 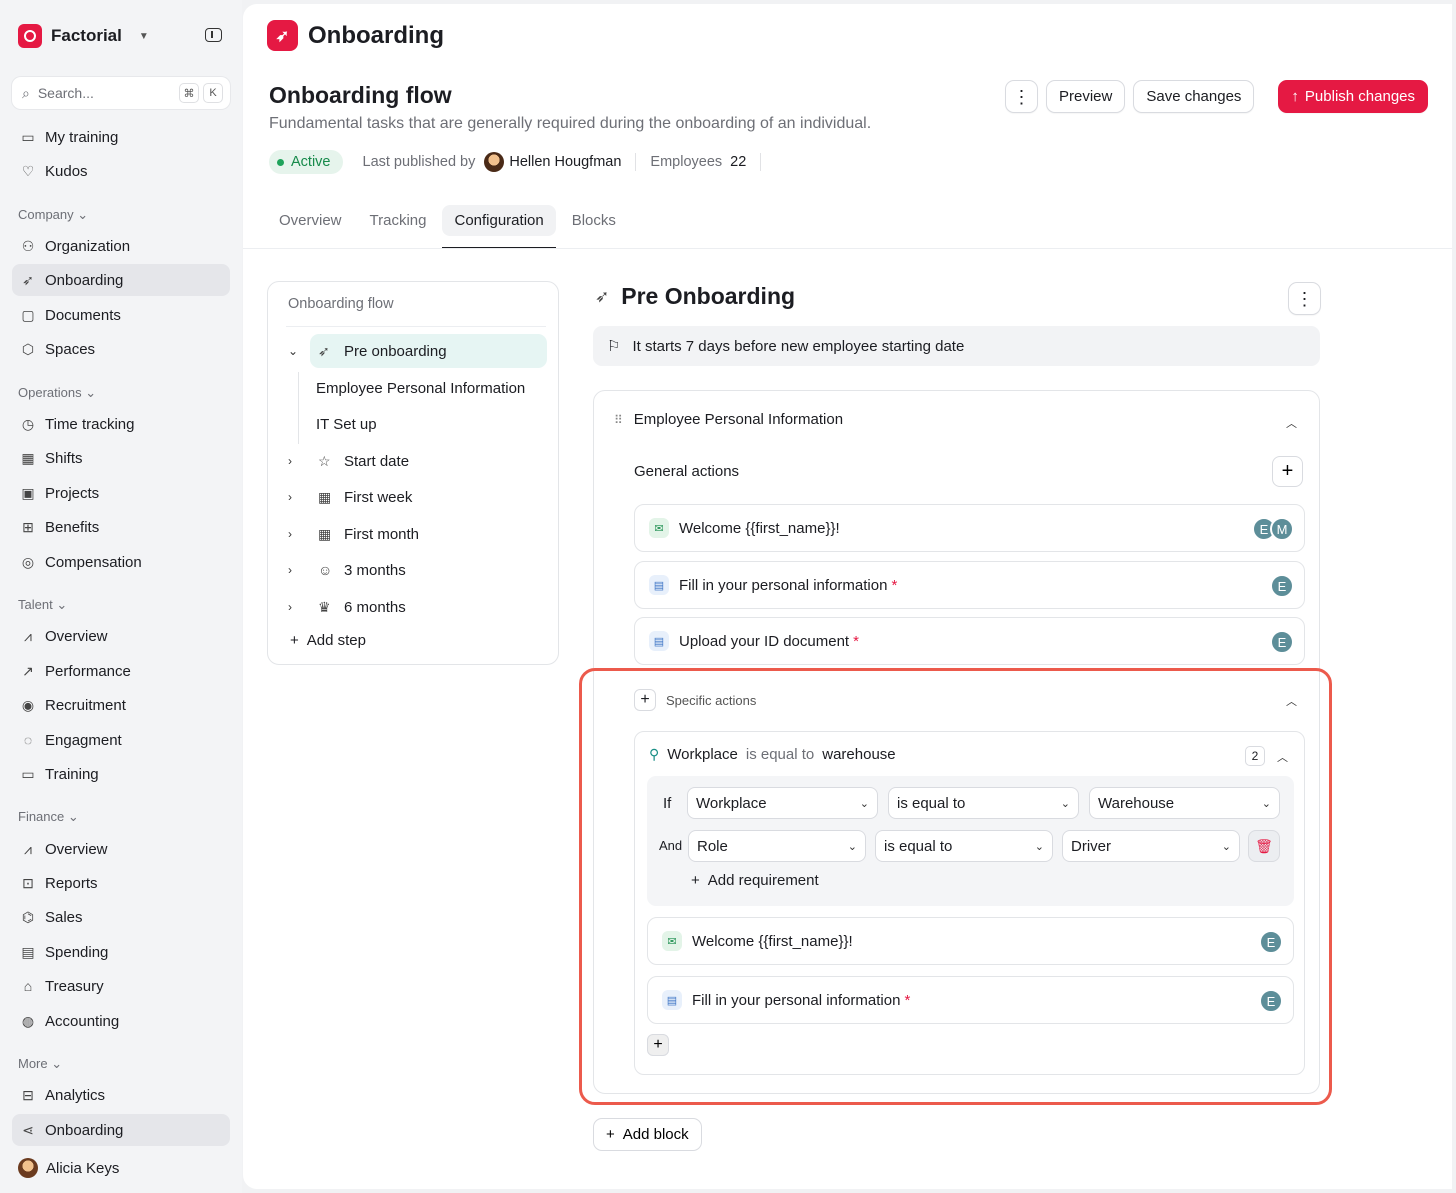 What do you see at coordinates (121, 883) in the screenshot?
I see `sidebar-item-reports: ⊡ Reports` at bounding box center [121, 883].